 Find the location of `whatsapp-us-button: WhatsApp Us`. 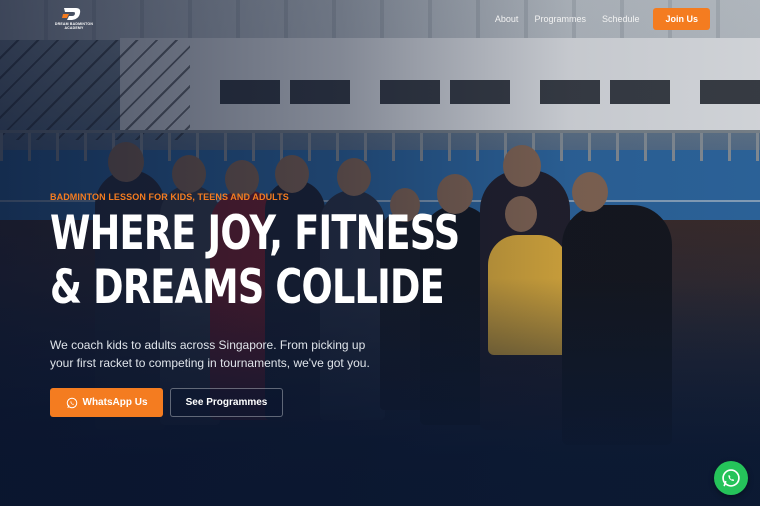

whatsapp-us-button: WhatsApp Us is located at coordinates (106, 402).